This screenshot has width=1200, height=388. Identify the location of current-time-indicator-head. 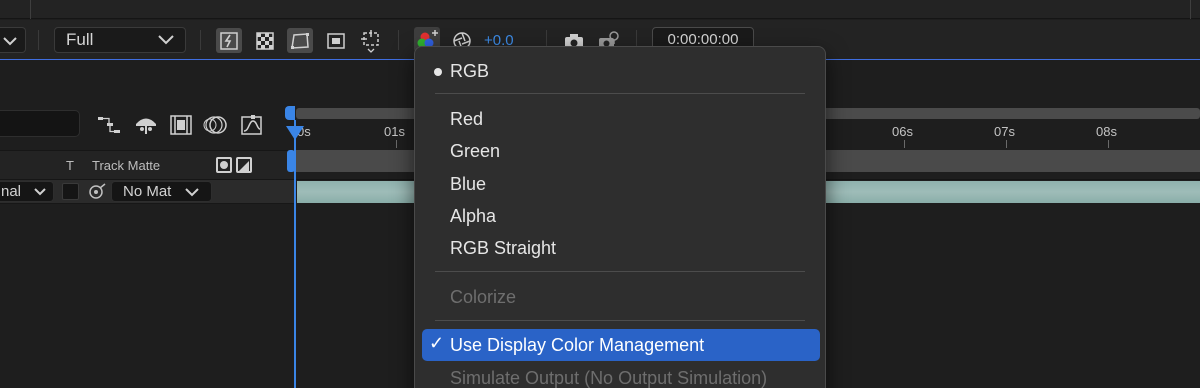
(295, 133).